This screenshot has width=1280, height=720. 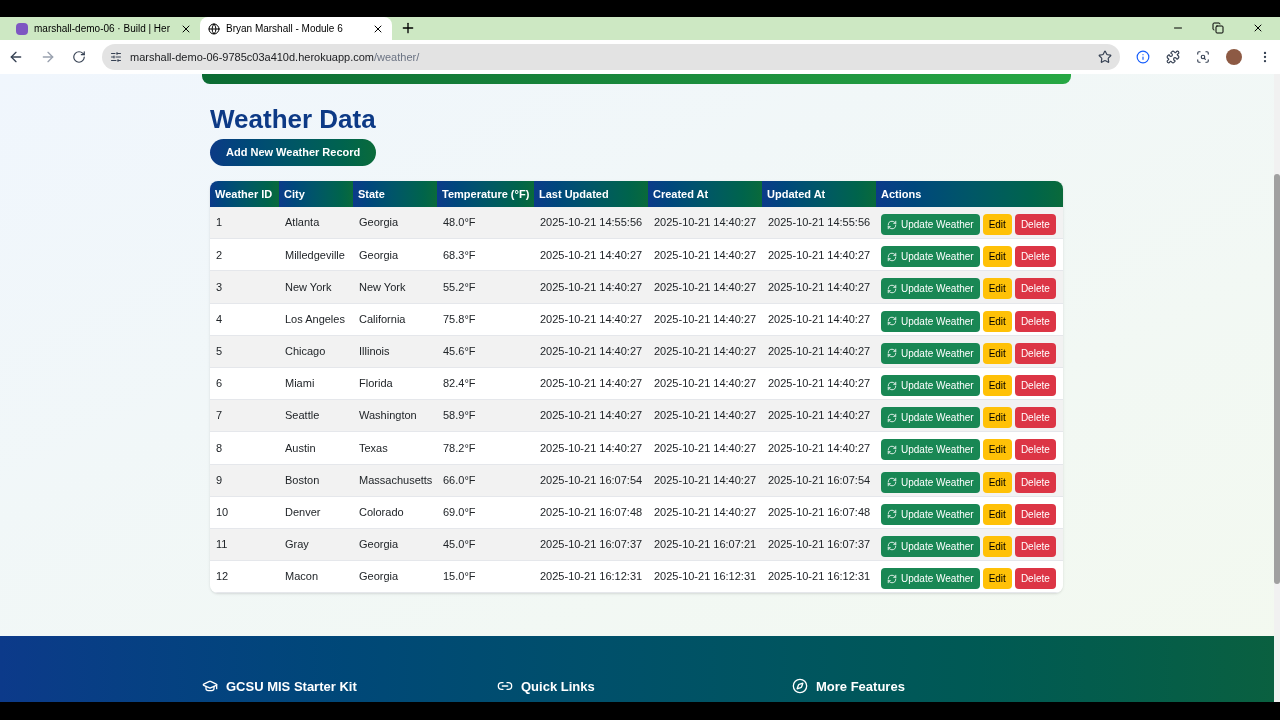 What do you see at coordinates (395, 194) in the screenshot?
I see `column-header: State` at bounding box center [395, 194].